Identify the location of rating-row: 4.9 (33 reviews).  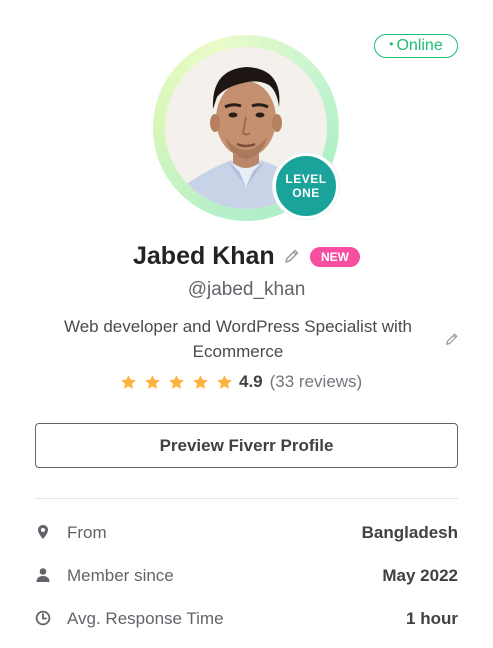
(241, 382).